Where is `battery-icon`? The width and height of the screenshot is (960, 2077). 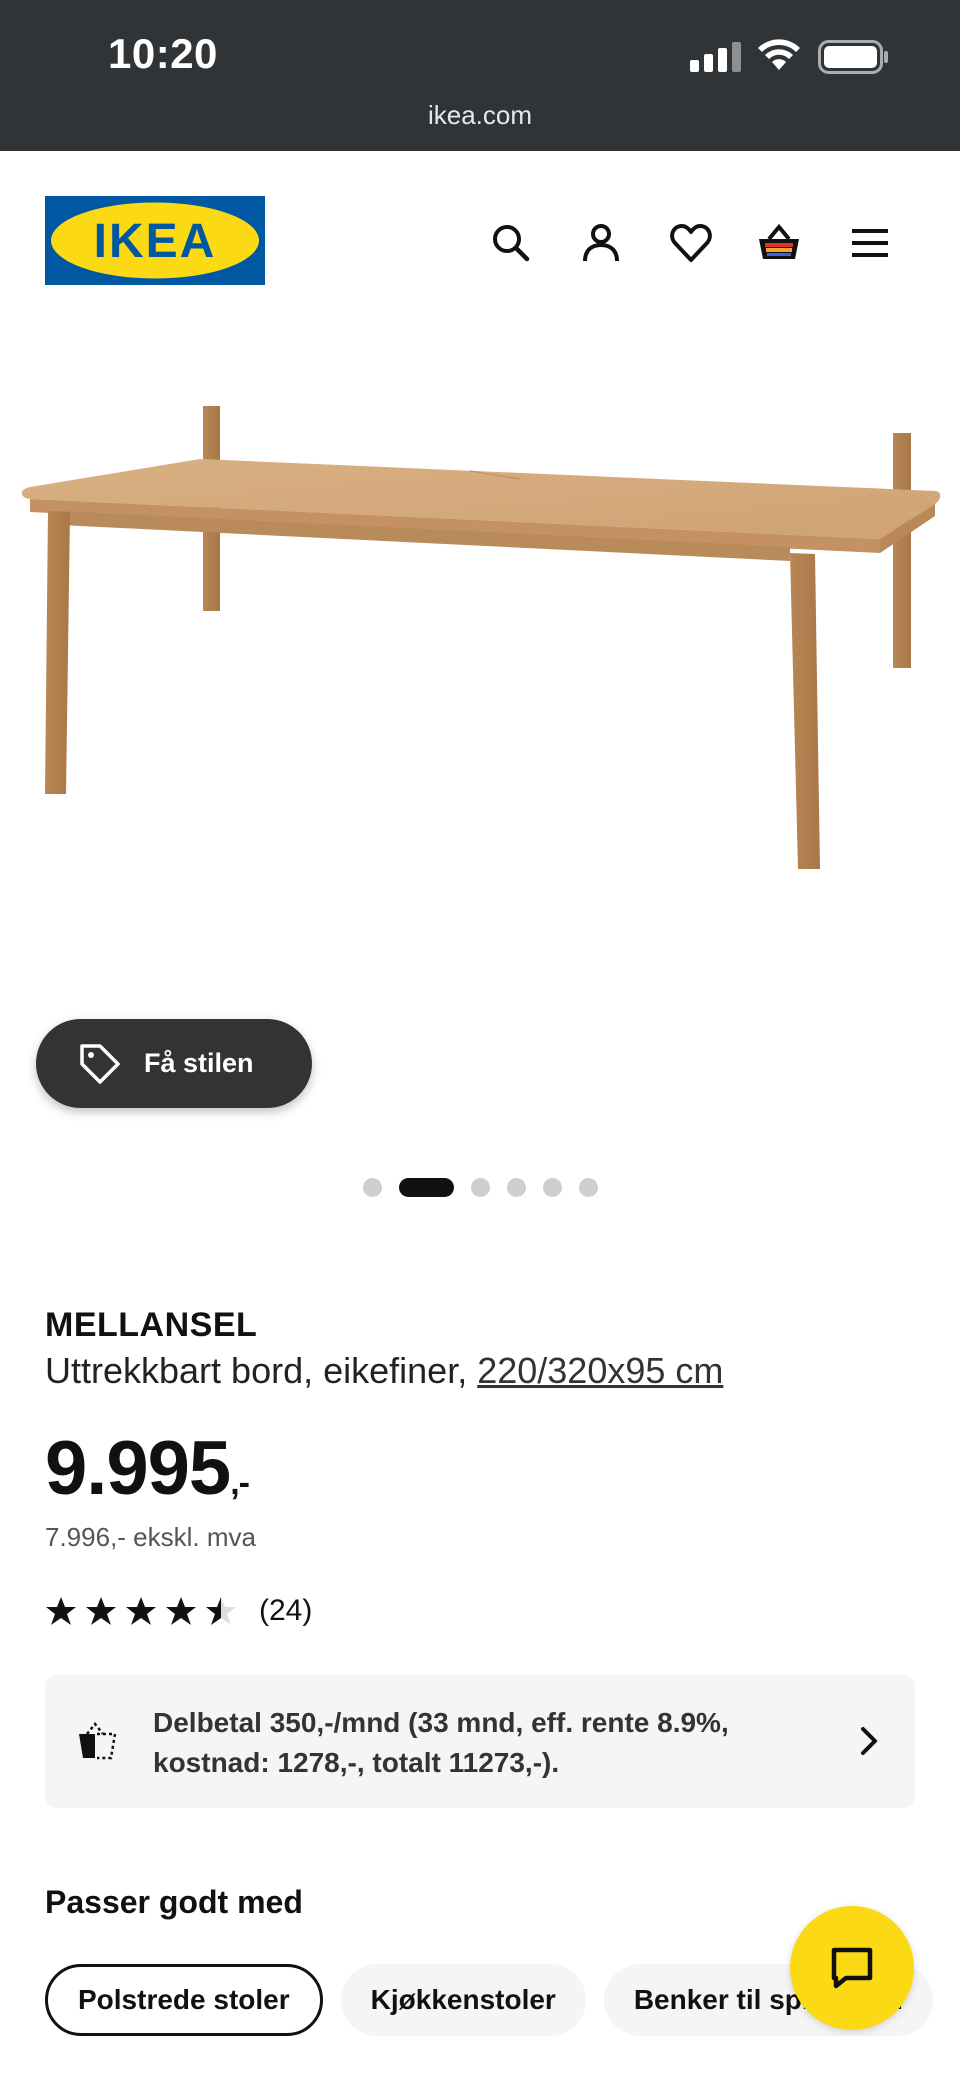
battery-icon is located at coordinates (853, 57).